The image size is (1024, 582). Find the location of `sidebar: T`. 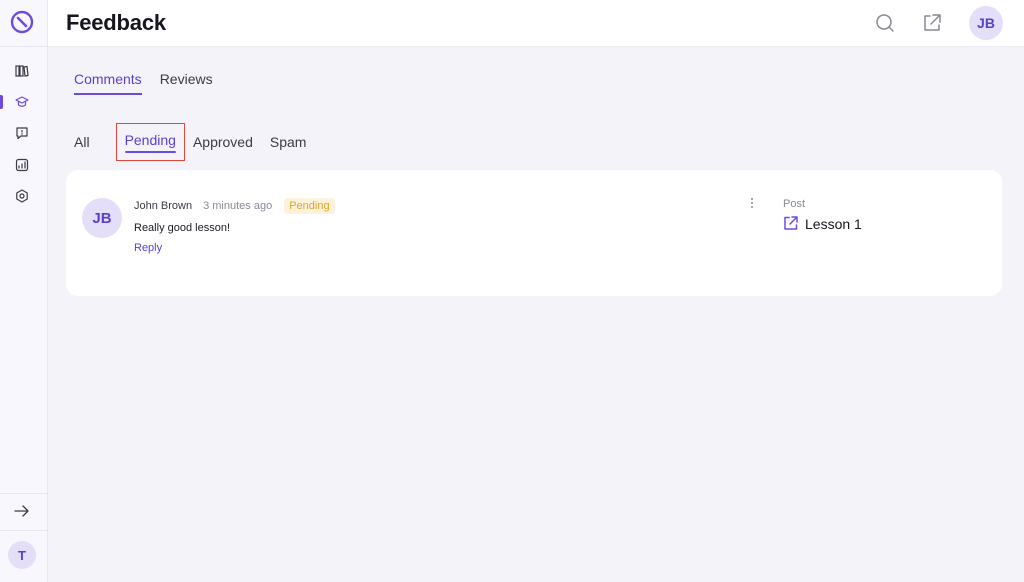

sidebar: T is located at coordinates (24, 291).